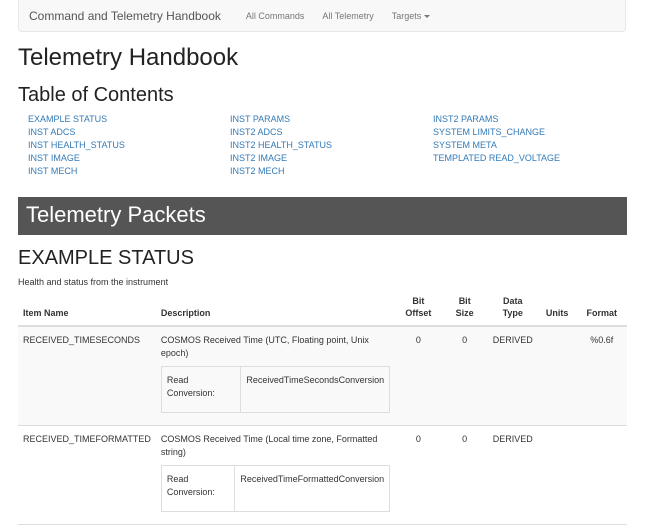 This screenshot has height=525, width=656. Describe the element at coordinates (93, 282) in the screenshot. I see `packet-description: Health and status from the instrument` at that location.